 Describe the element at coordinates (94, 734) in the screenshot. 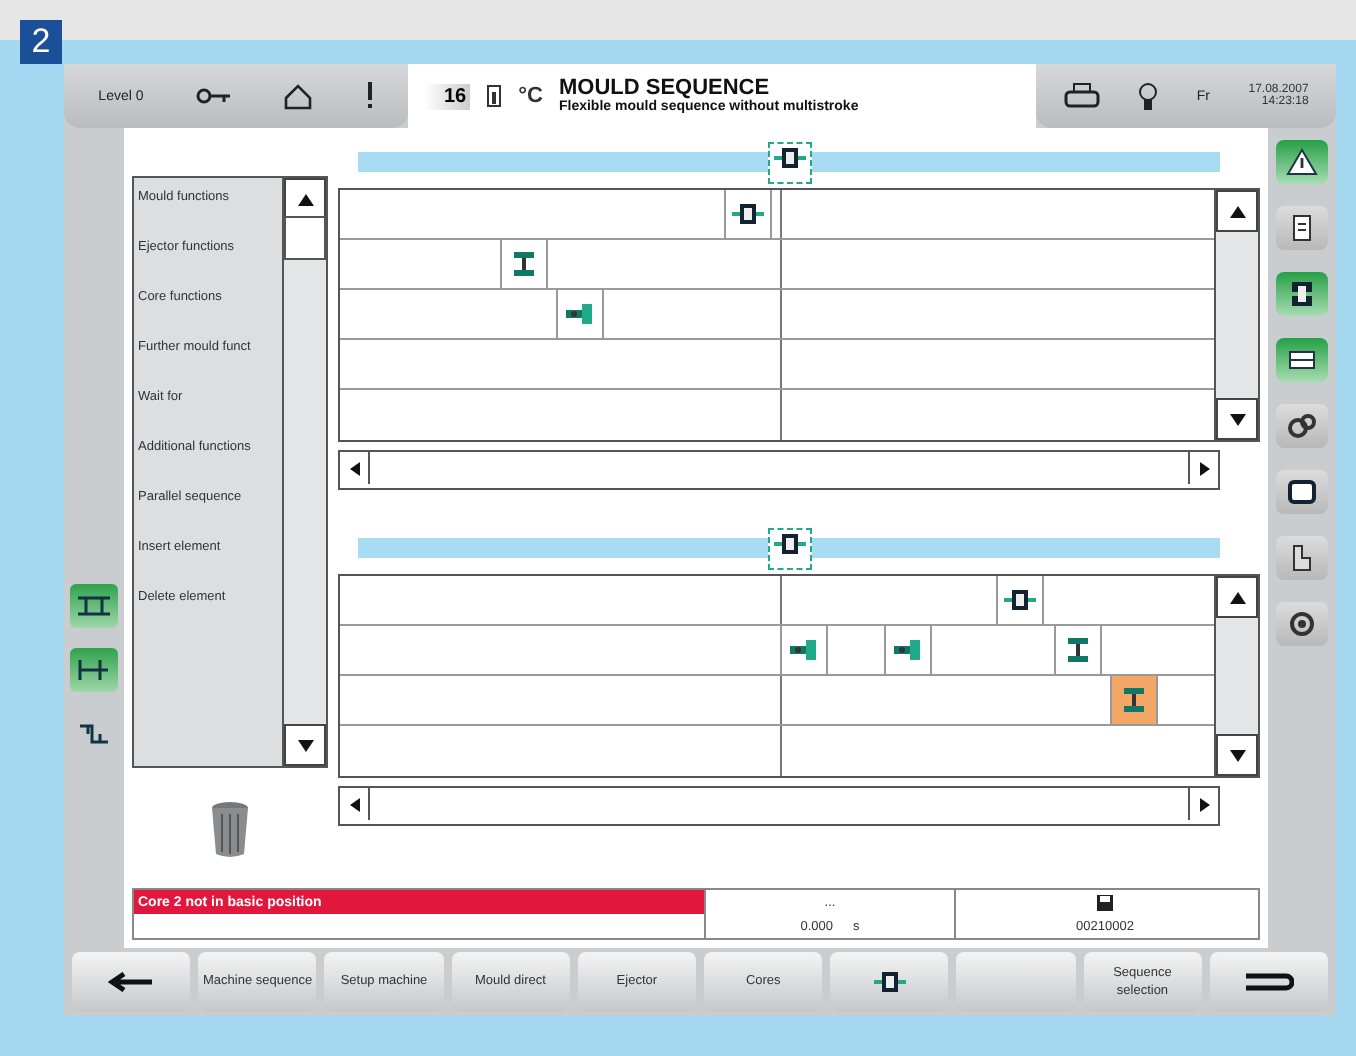

I see `link-icon` at that location.